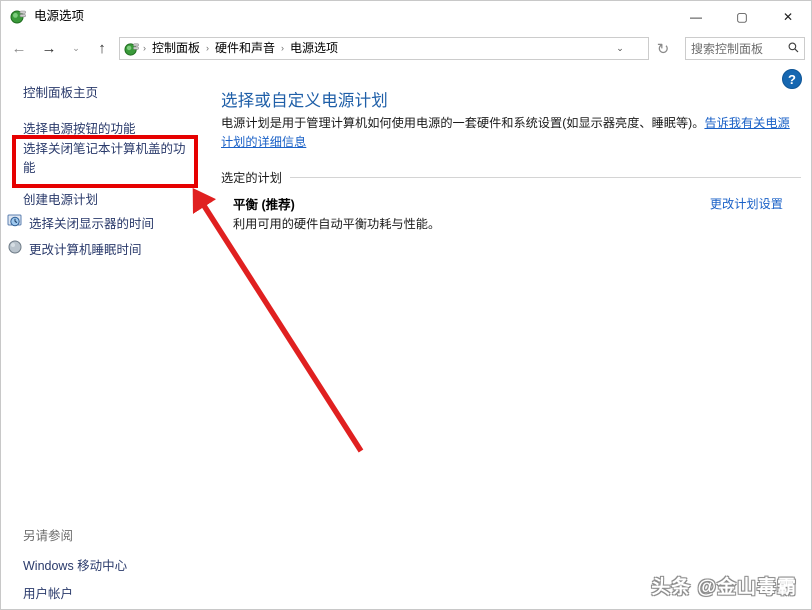  I want to click on section-label: 选定的计划, so click(251, 178).